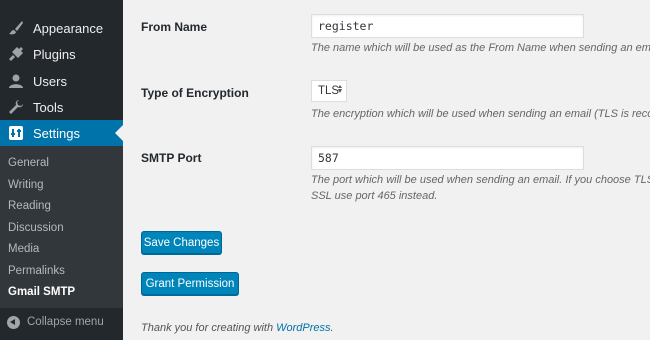  What do you see at coordinates (16, 81) in the screenshot?
I see `user-icon` at bounding box center [16, 81].